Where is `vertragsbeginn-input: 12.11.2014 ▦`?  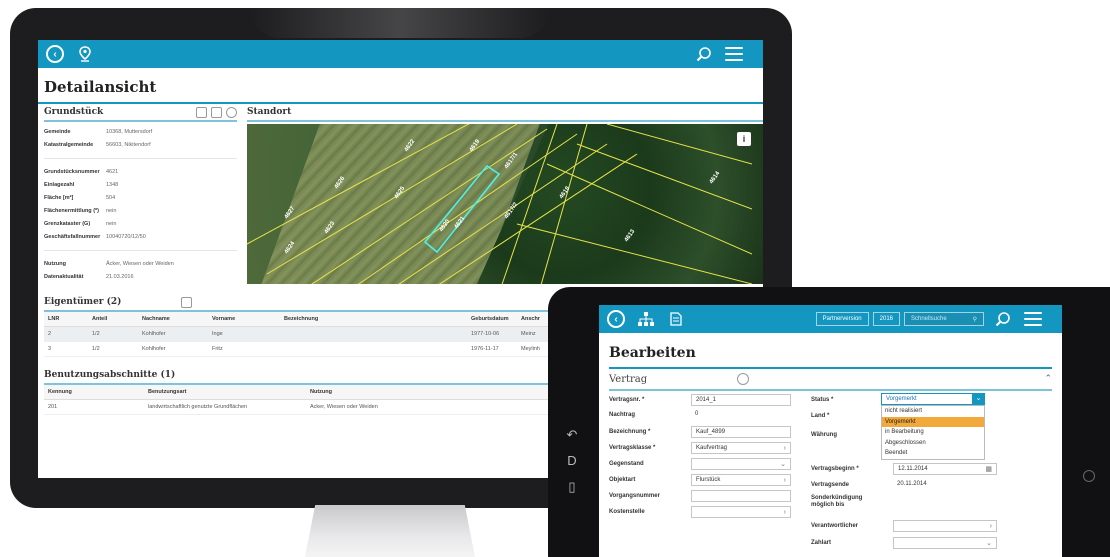
vertragsbeginn-input: 12.11.2014 ▦ is located at coordinates (945, 469).